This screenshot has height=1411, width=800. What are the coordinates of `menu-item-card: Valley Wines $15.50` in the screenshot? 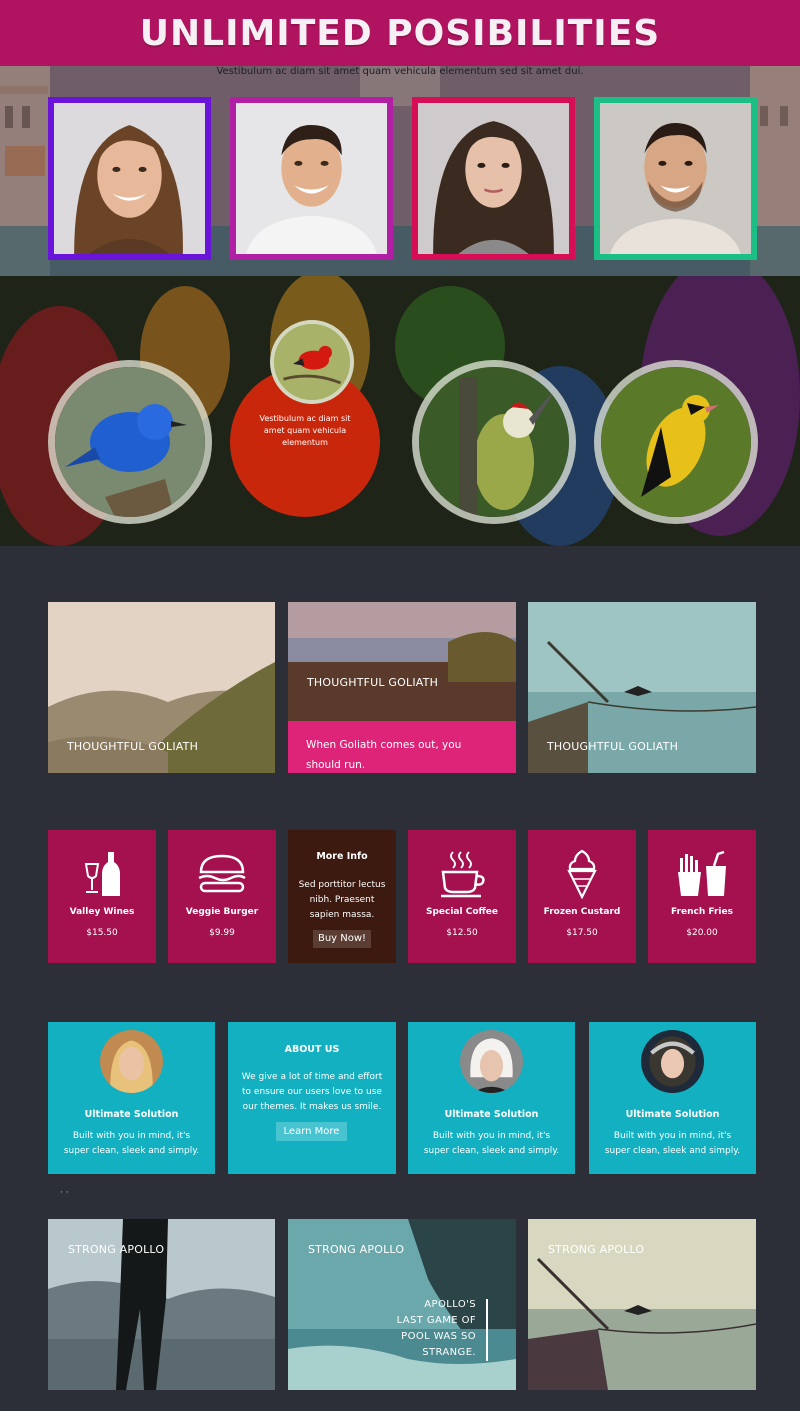 It's located at (102, 896).